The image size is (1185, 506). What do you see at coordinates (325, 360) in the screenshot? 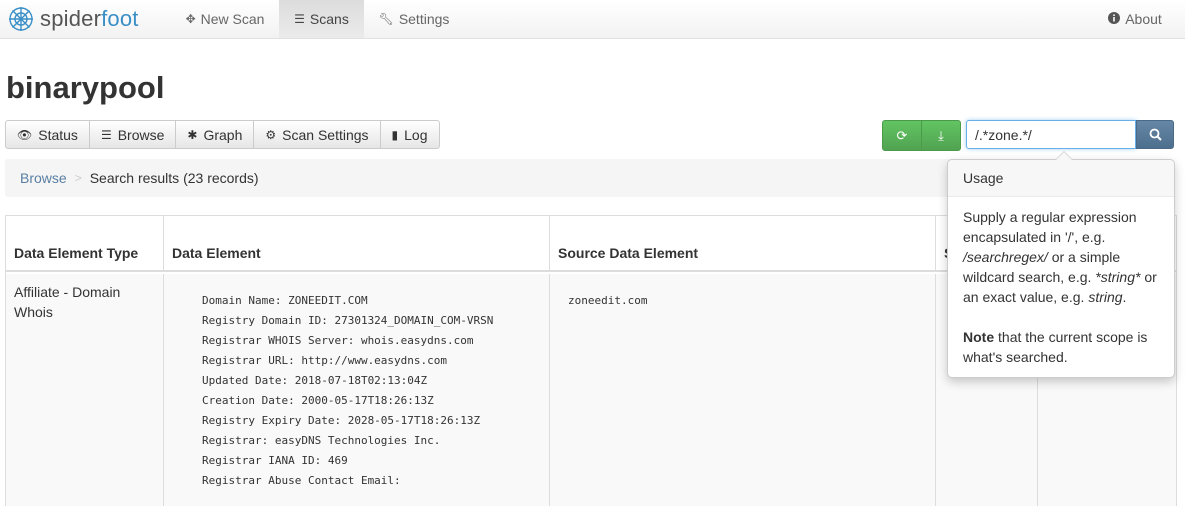
I see `whois-line: Registrar URL: http://www.easydns.com` at bounding box center [325, 360].